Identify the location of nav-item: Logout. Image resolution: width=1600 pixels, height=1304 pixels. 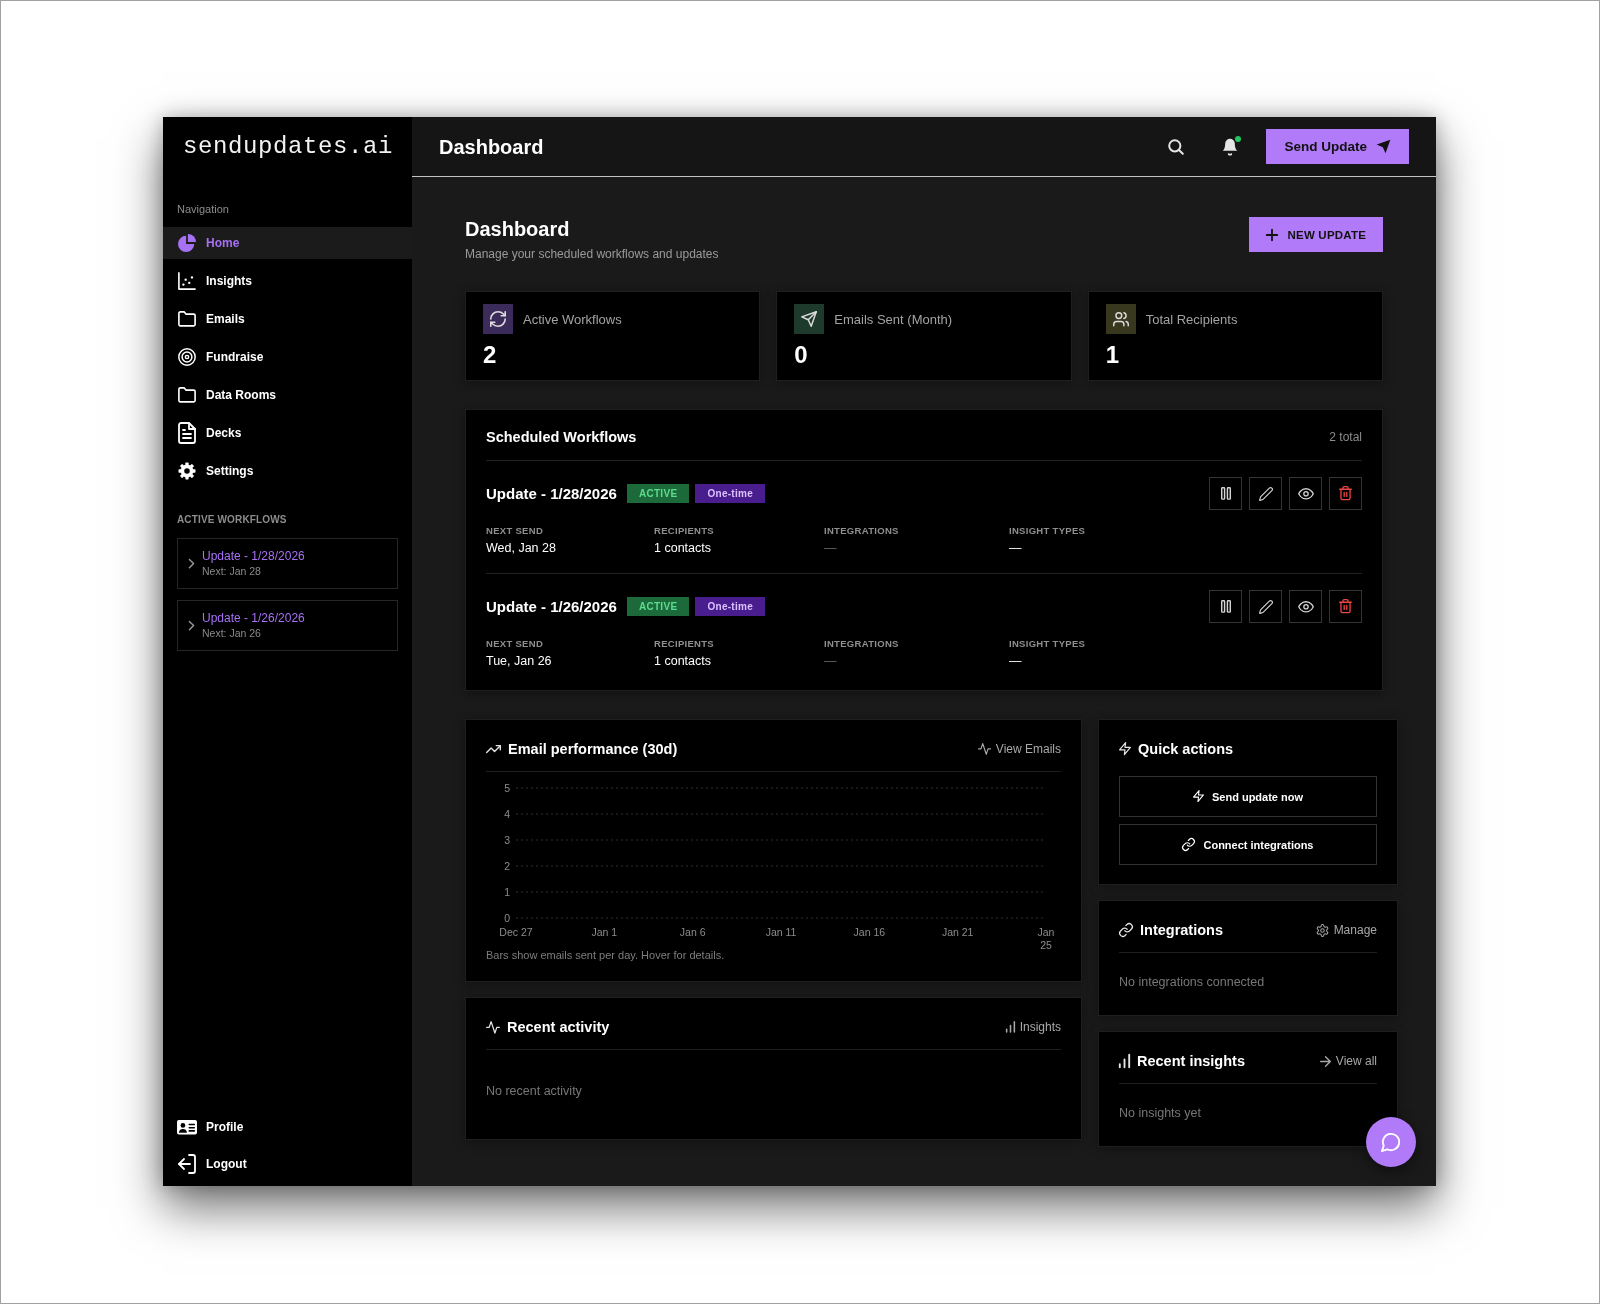
(287, 1164).